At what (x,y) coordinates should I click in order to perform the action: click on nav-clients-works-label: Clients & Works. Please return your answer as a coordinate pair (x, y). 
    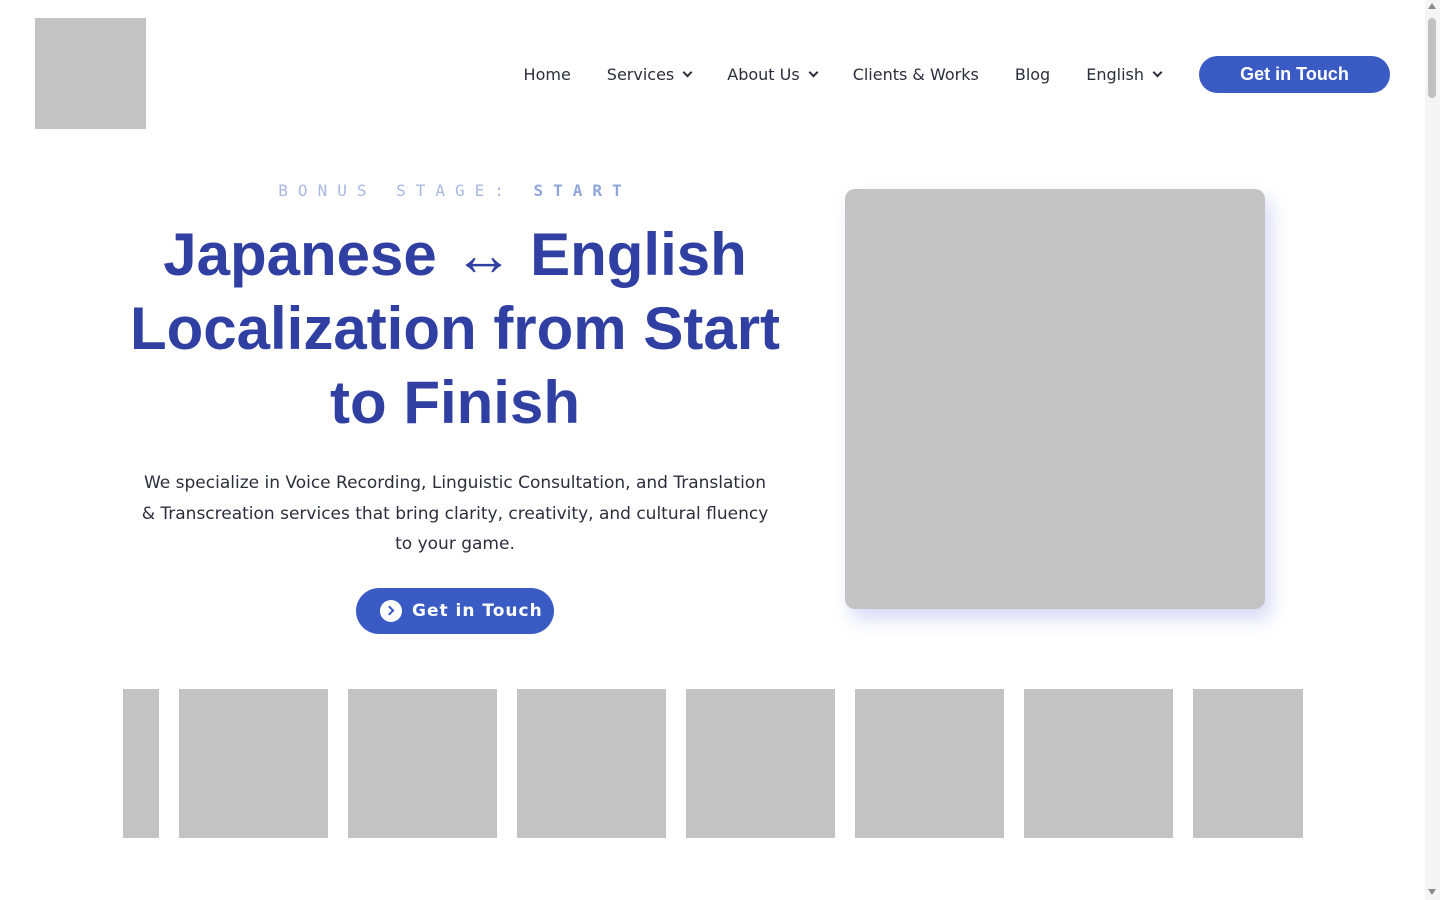
    Looking at the image, I should click on (915, 74).